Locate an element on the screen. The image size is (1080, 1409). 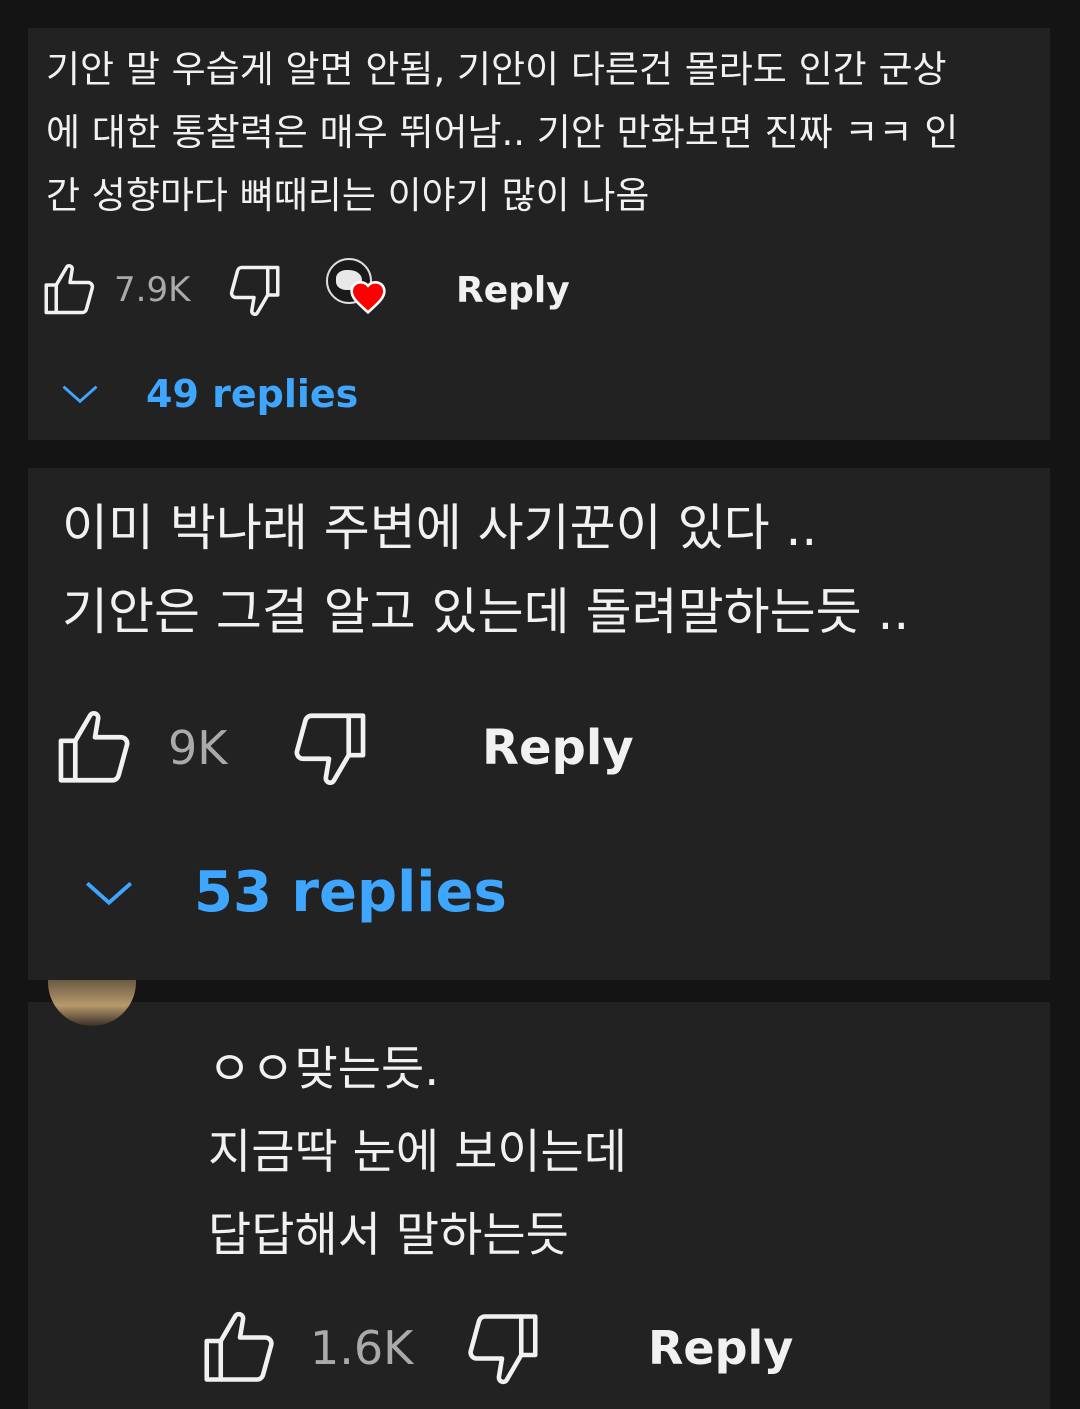
comment-actions: 1.6K Reply is located at coordinates (495, 1348).